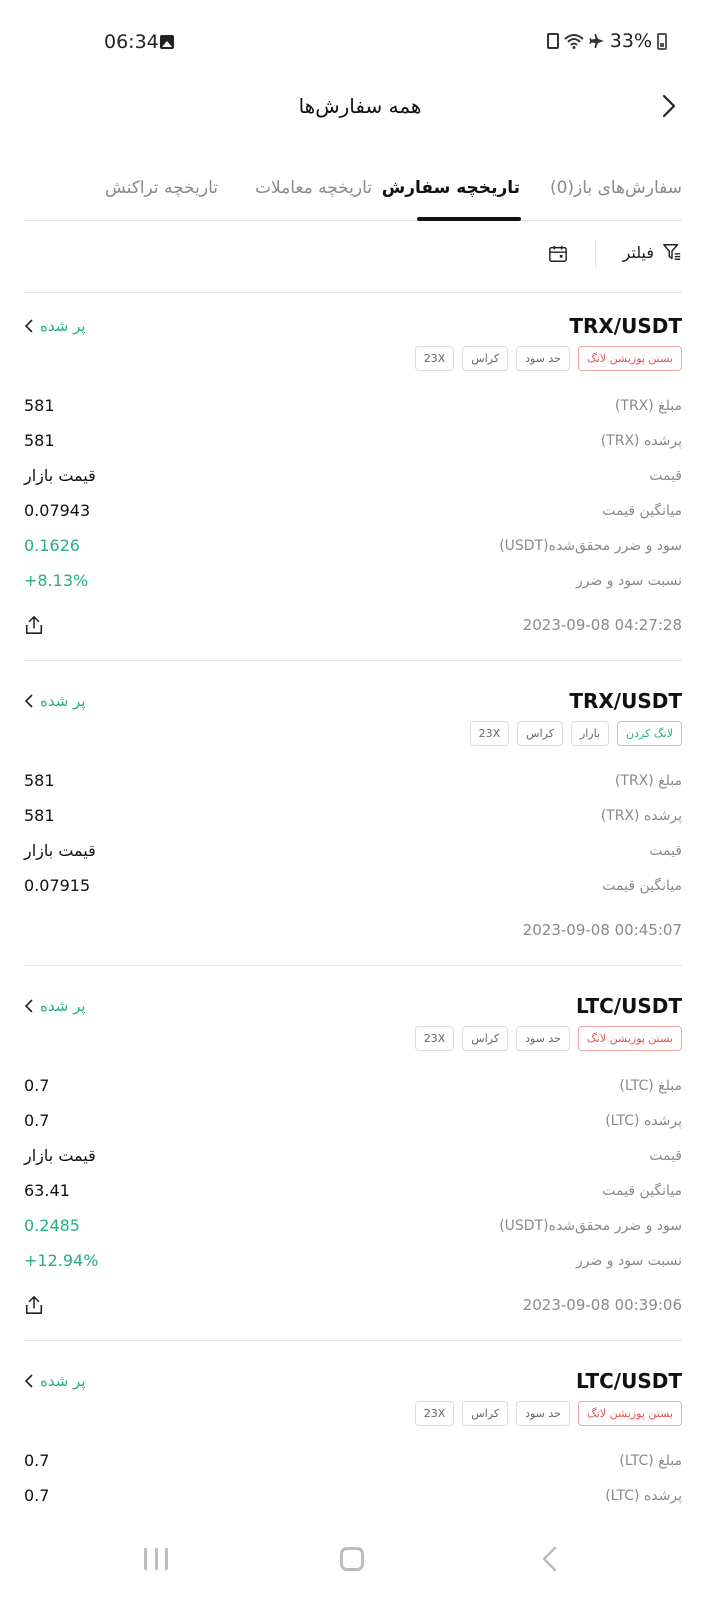 This screenshot has width=720, height=1600. I want to click on detail-value: 63.41, so click(47, 1190).